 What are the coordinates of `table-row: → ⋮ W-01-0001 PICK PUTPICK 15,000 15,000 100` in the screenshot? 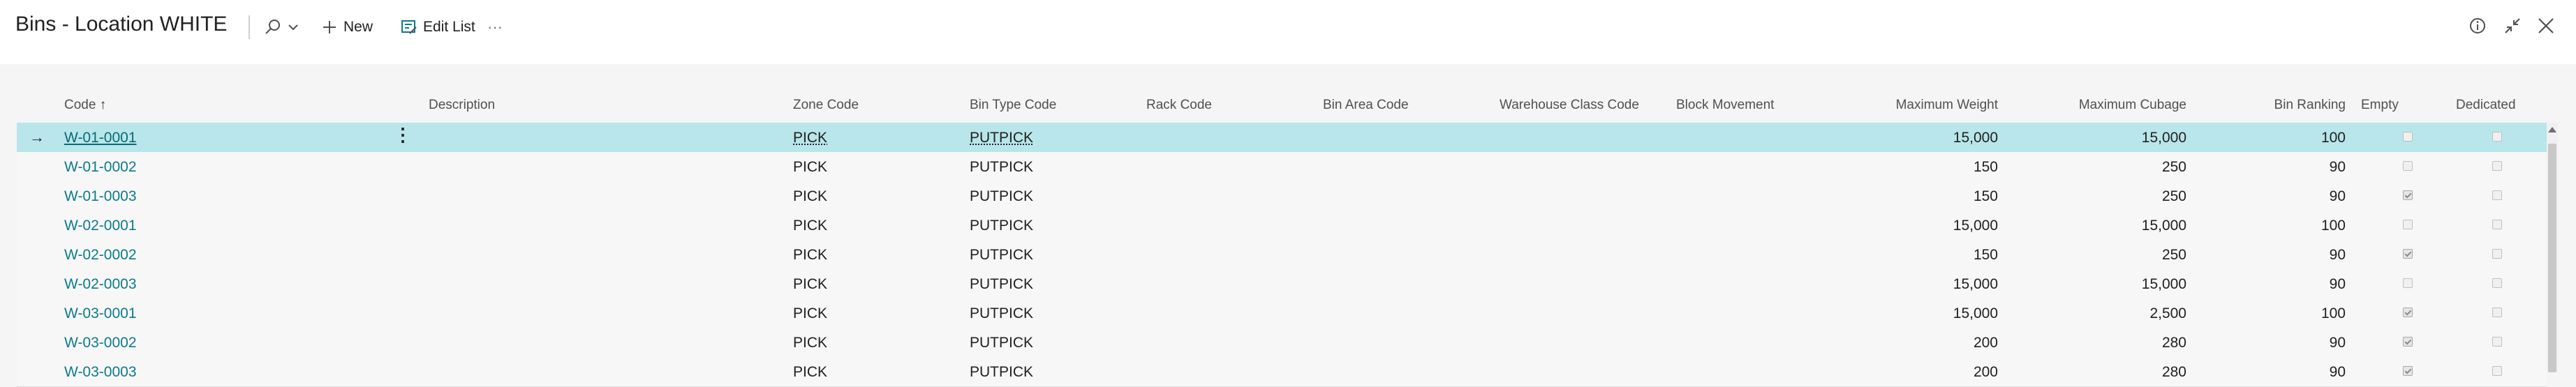 It's located at (1282, 138).